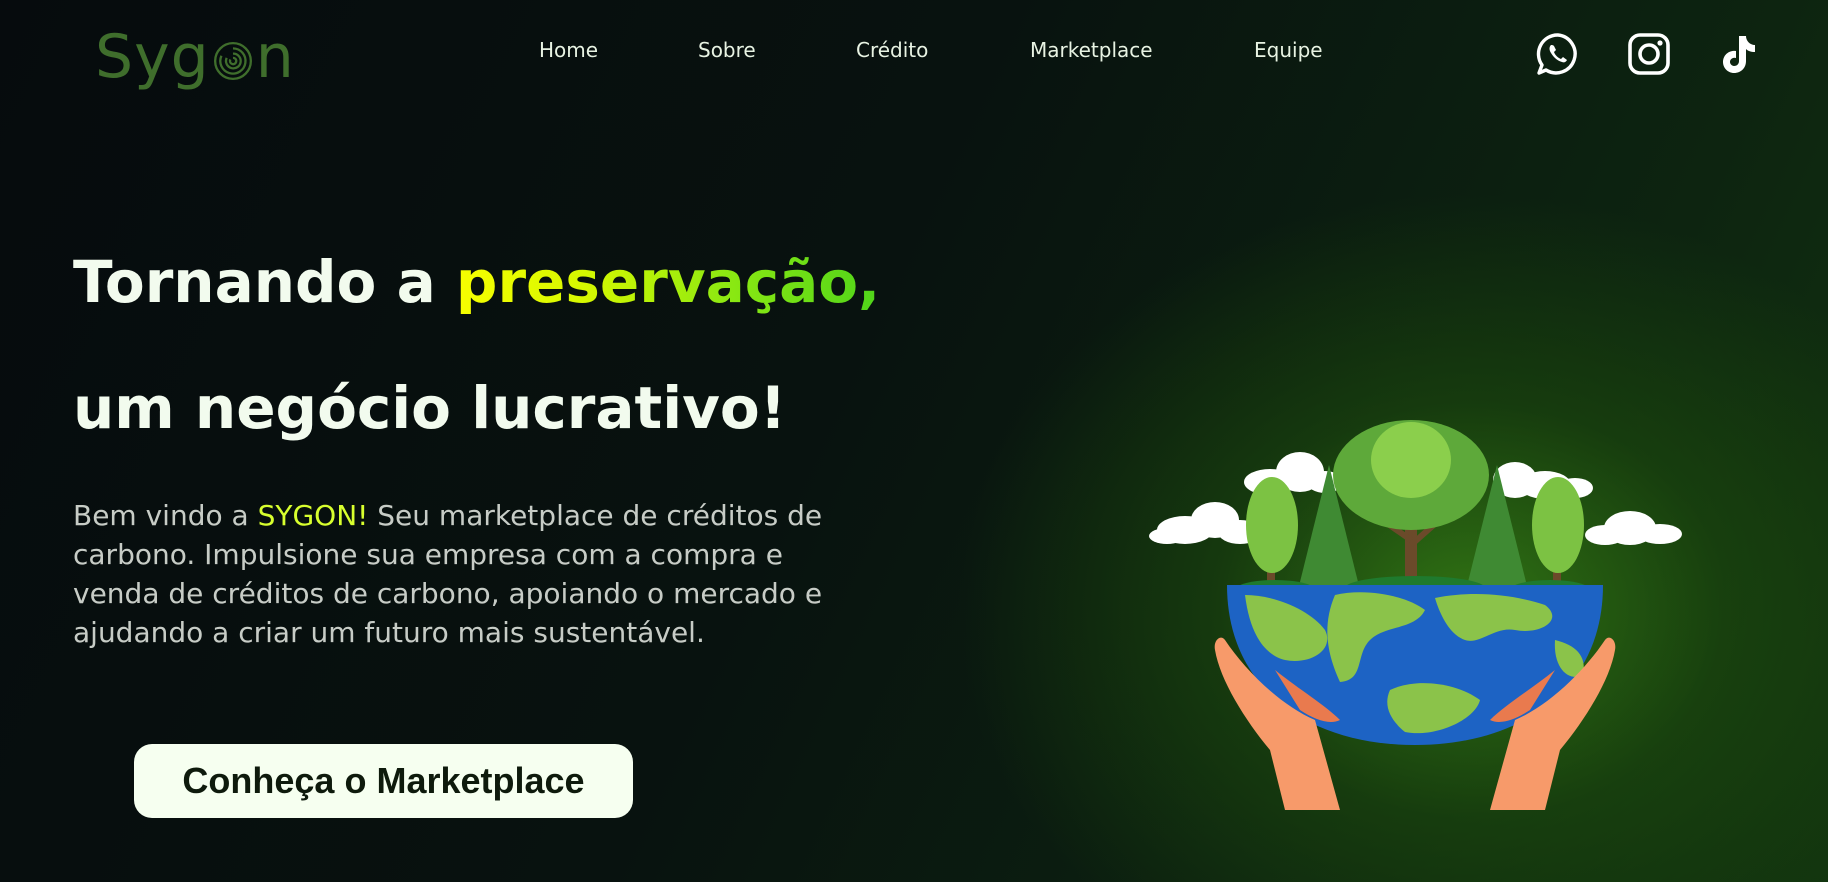 The width and height of the screenshot is (1828, 882). Describe the element at coordinates (1737, 54) in the screenshot. I see `tiktok-icon` at that location.